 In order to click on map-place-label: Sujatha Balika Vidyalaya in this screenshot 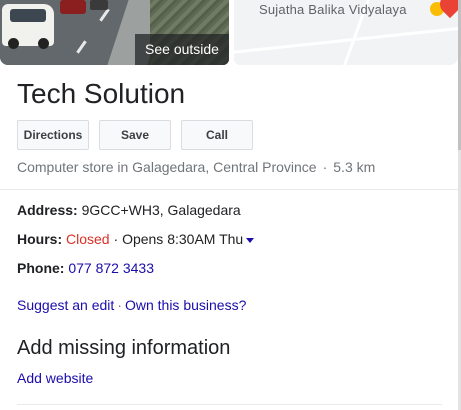, I will do `click(333, 9)`.